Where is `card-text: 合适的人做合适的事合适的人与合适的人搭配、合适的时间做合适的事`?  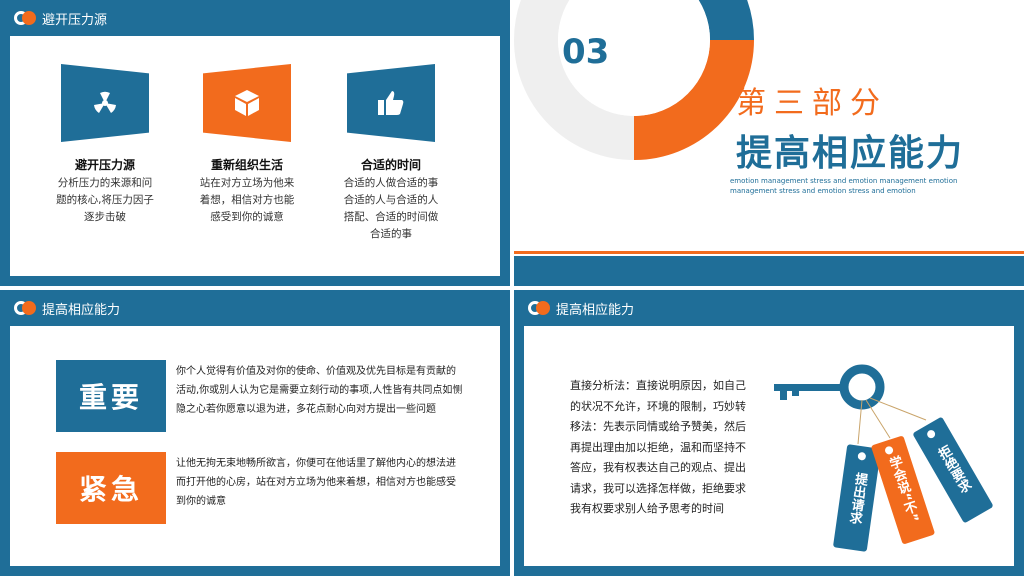
card-text: 合适的人做合适的事合适的人与合适的人搭配、合适的时间做合适的事 is located at coordinates (391, 208).